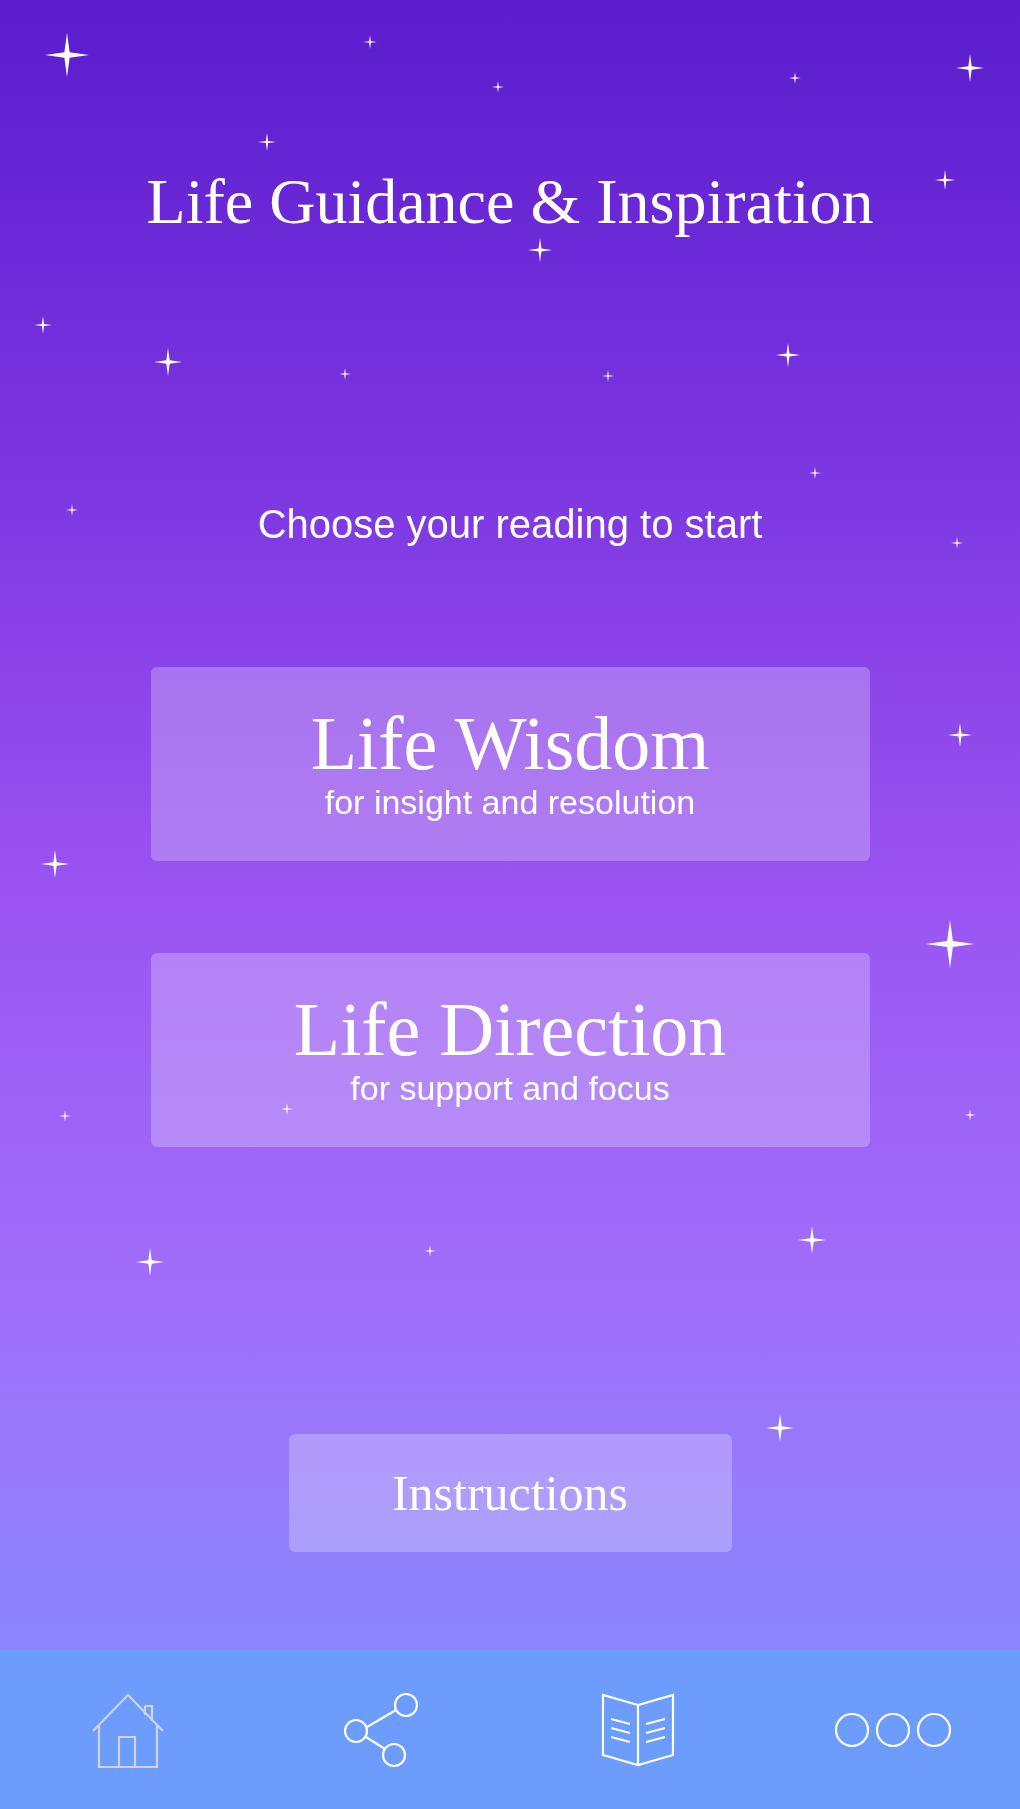  I want to click on instructions-button: Instructions, so click(510, 1493).